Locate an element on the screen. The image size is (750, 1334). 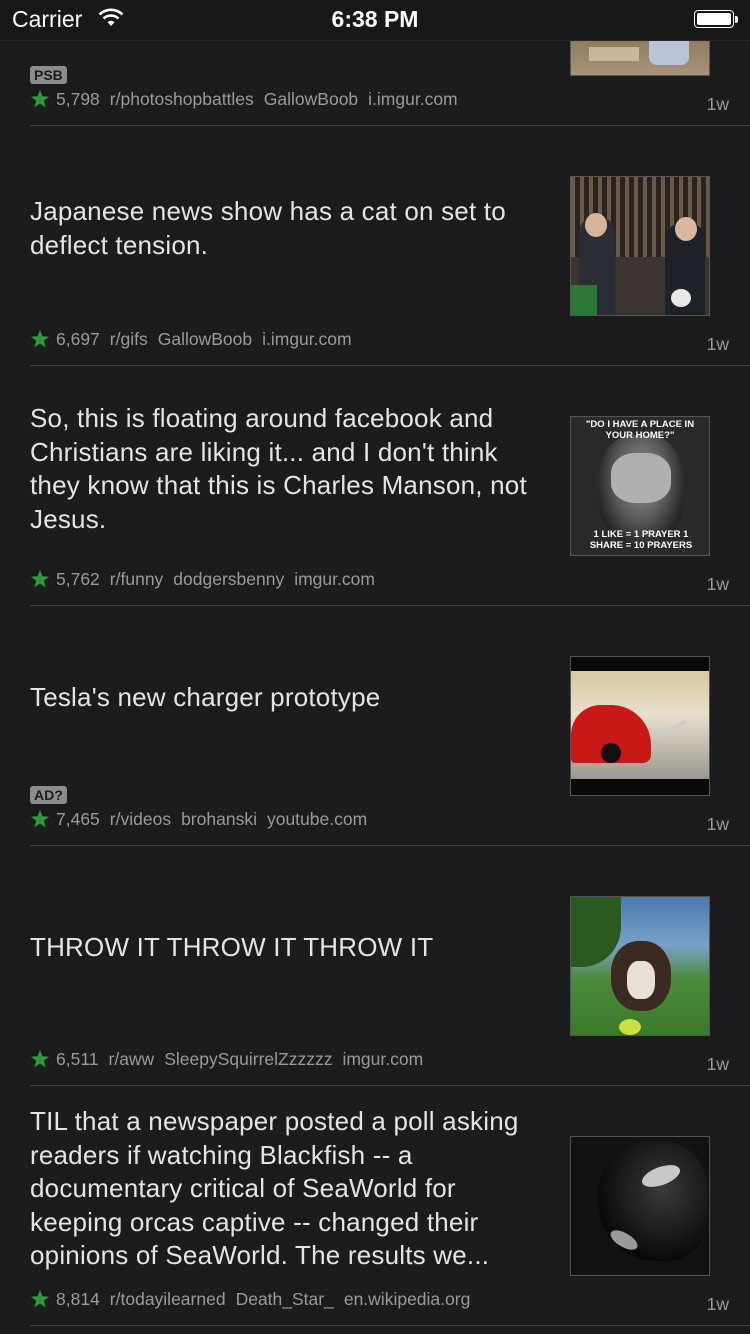
post-meta: 7,465 r/videos brohanski youtube.com is located at coordinates (198, 819).